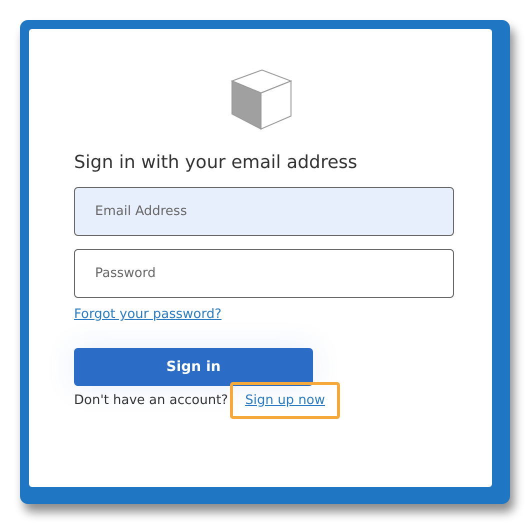 The image size is (530, 523). What do you see at coordinates (193, 367) in the screenshot?
I see `sign-in-button: Sign in` at bounding box center [193, 367].